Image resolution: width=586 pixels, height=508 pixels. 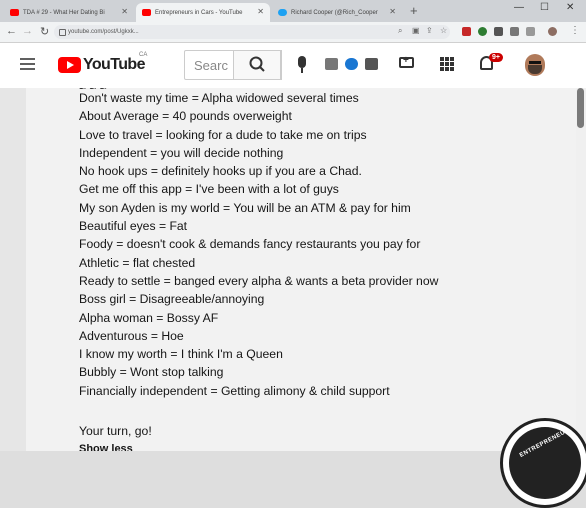 What do you see at coordinates (62, 32) in the screenshot?
I see `lock-icon` at bounding box center [62, 32].